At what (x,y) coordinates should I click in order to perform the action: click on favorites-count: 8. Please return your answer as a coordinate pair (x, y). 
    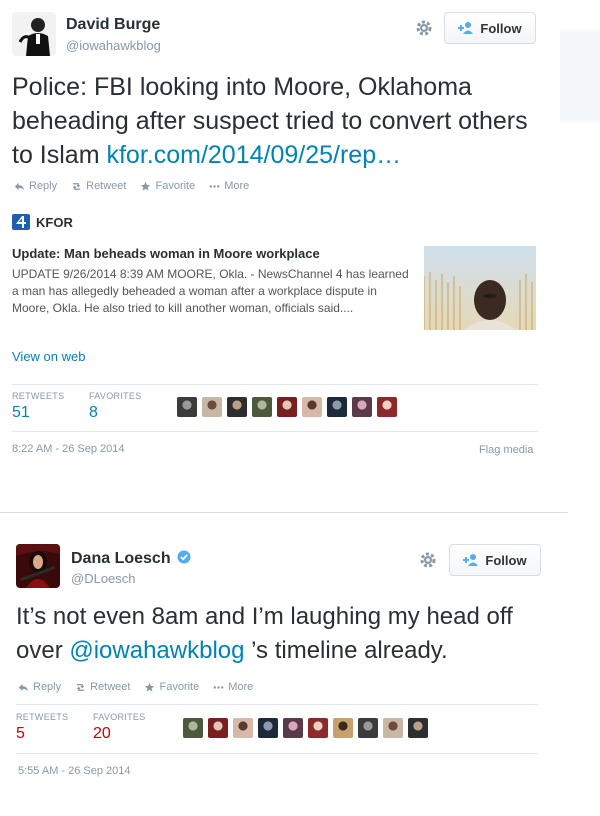
    Looking at the image, I should click on (93, 413).